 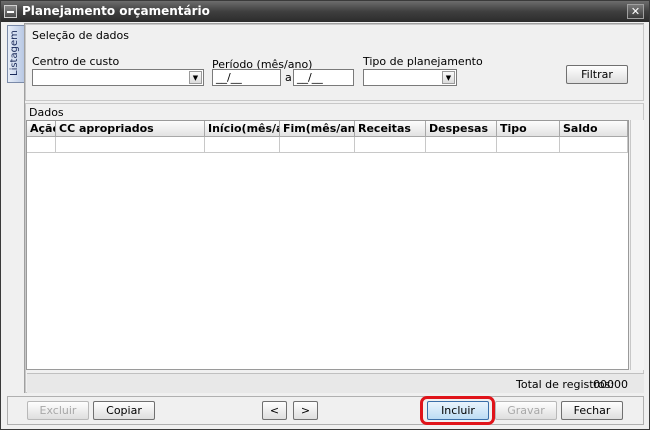 I want to click on column-header: Ação, so click(x=41, y=129).